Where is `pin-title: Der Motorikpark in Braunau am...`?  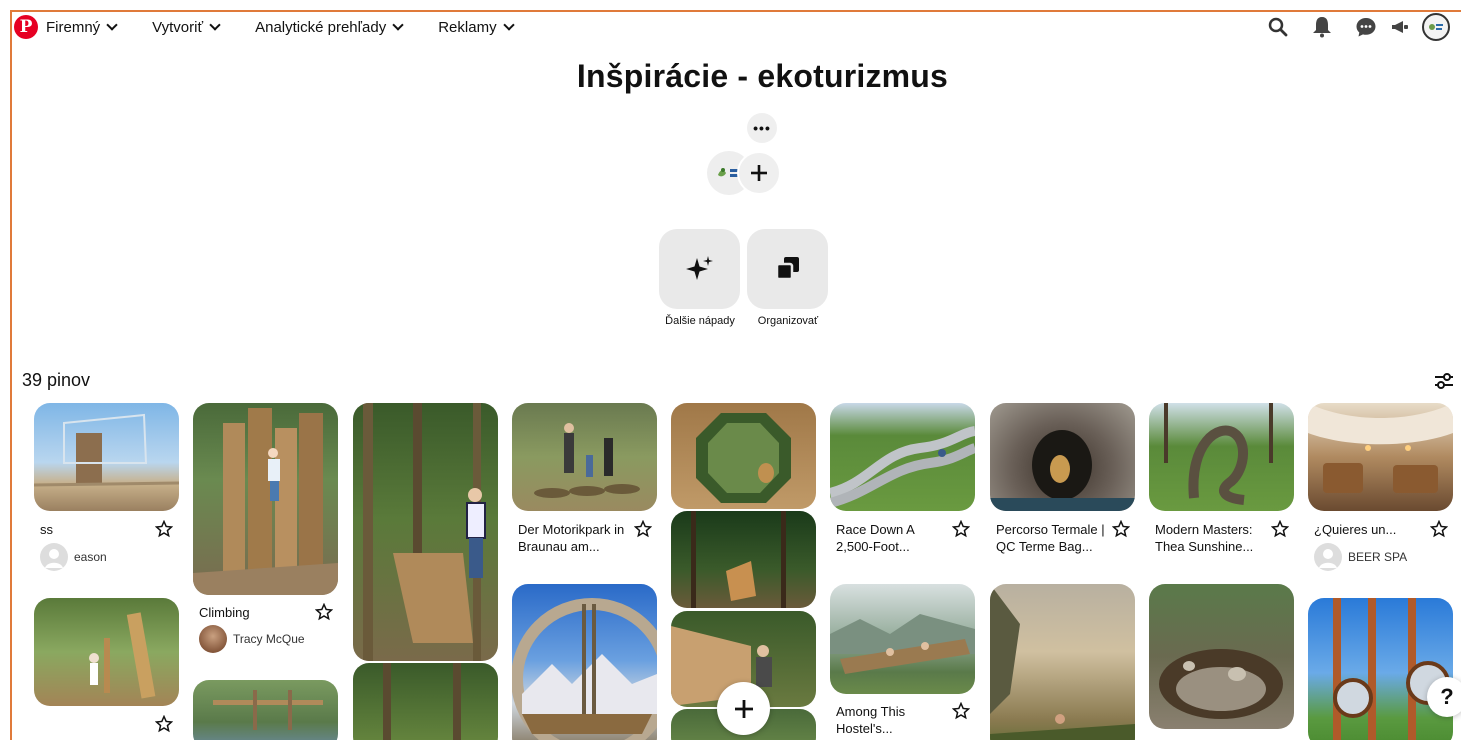
pin-title: Der Motorikpark in Braunau am... is located at coordinates (573, 538).